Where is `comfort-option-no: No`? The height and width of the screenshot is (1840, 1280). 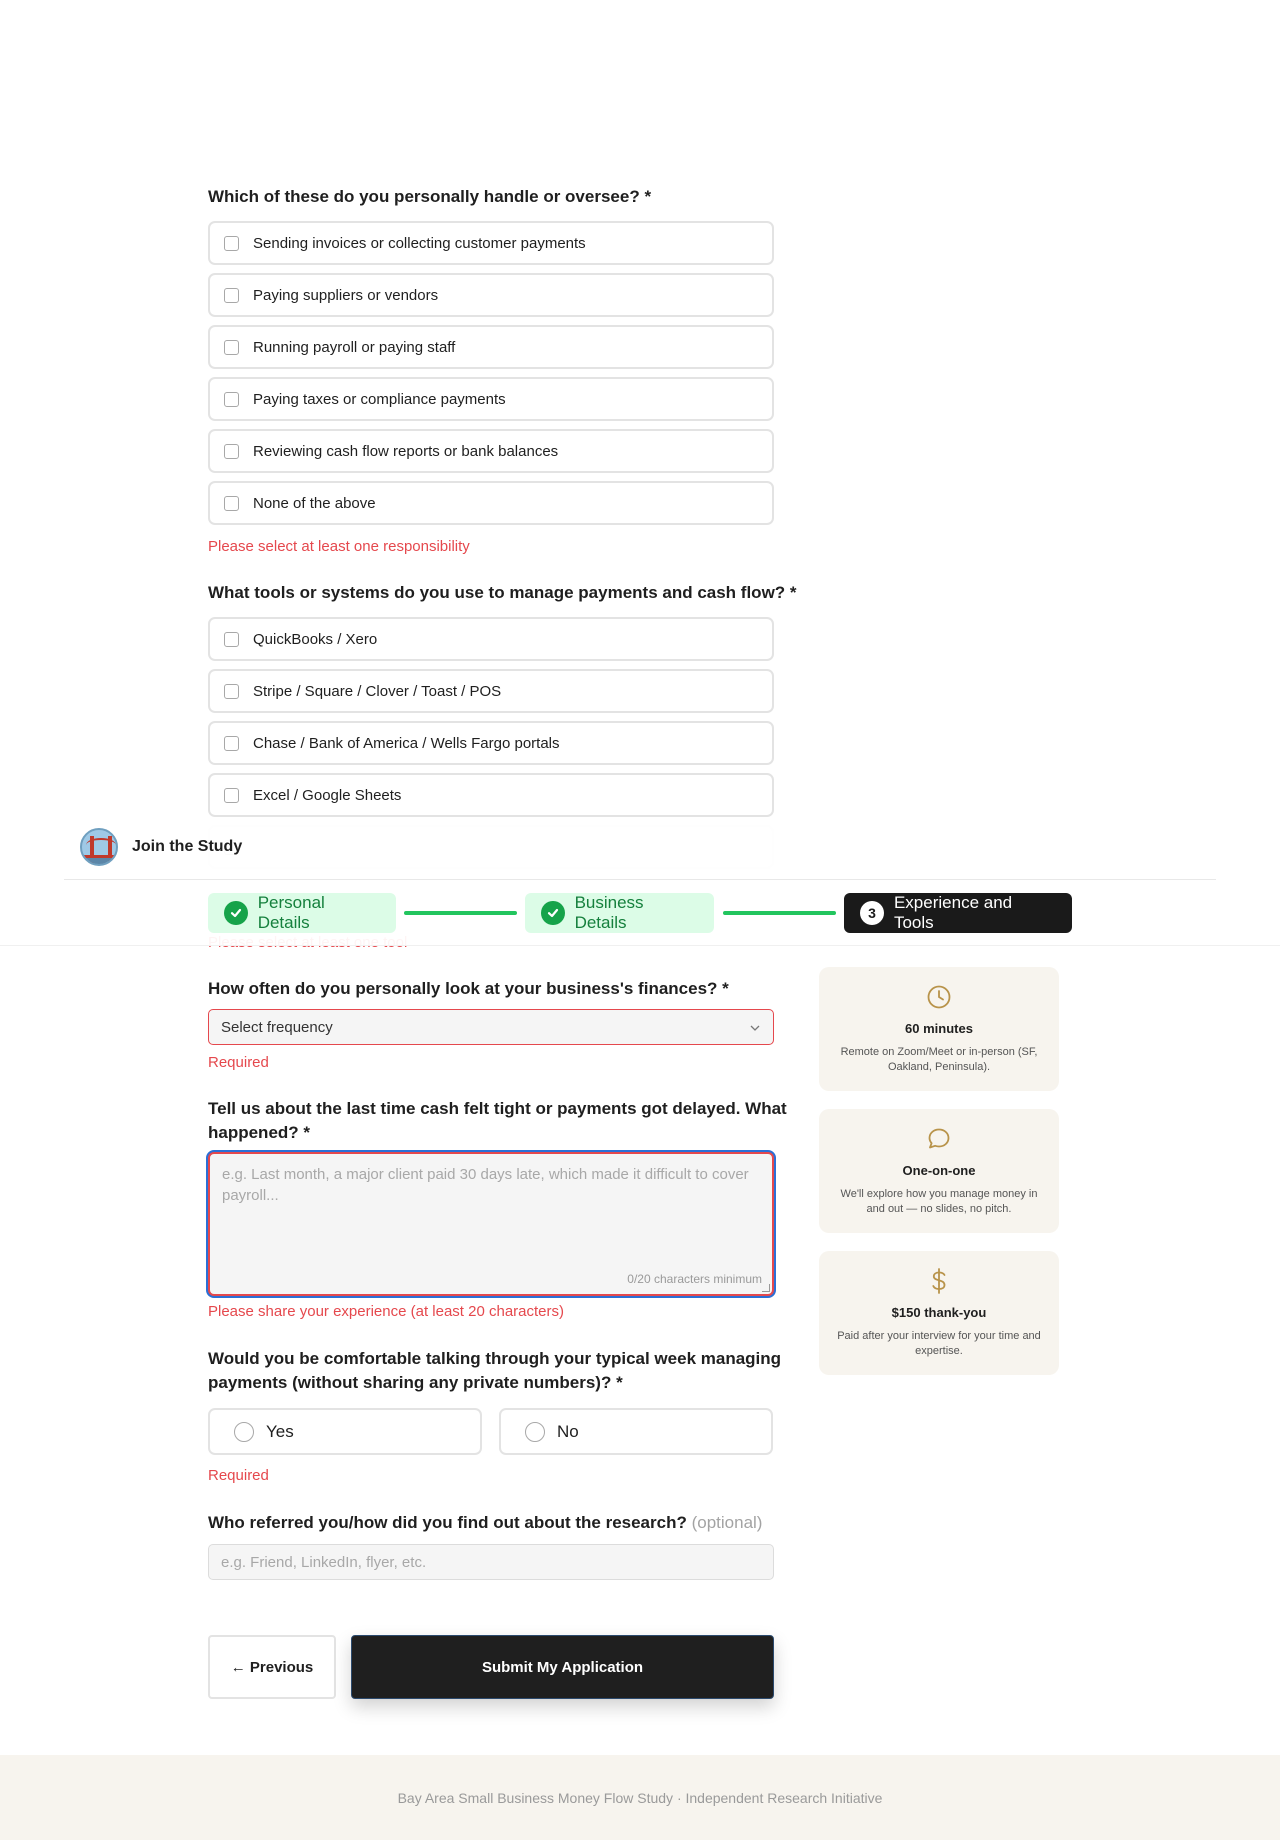
comfort-option-no: No is located at coordinates (636, 1431).